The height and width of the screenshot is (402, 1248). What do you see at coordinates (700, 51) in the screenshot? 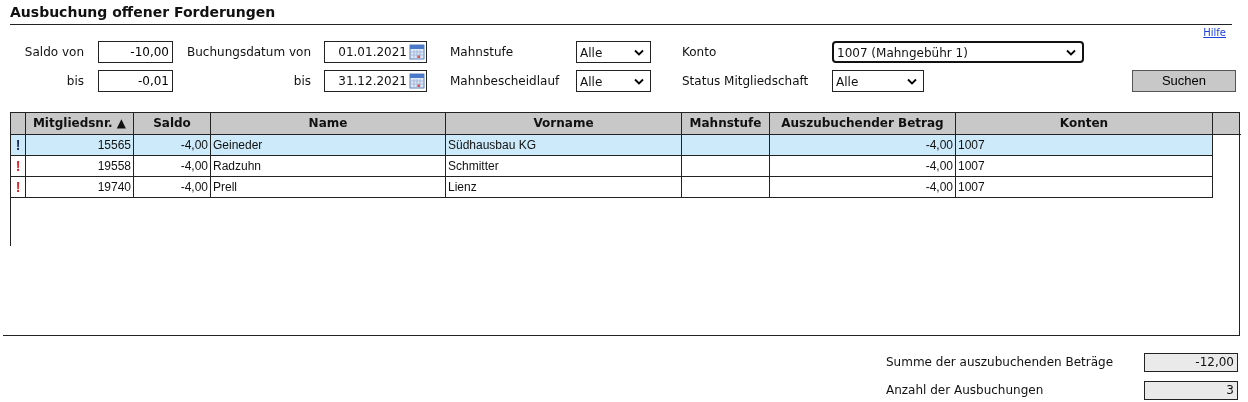
I see `field-label: Konto` at bounding box center [700, 51].